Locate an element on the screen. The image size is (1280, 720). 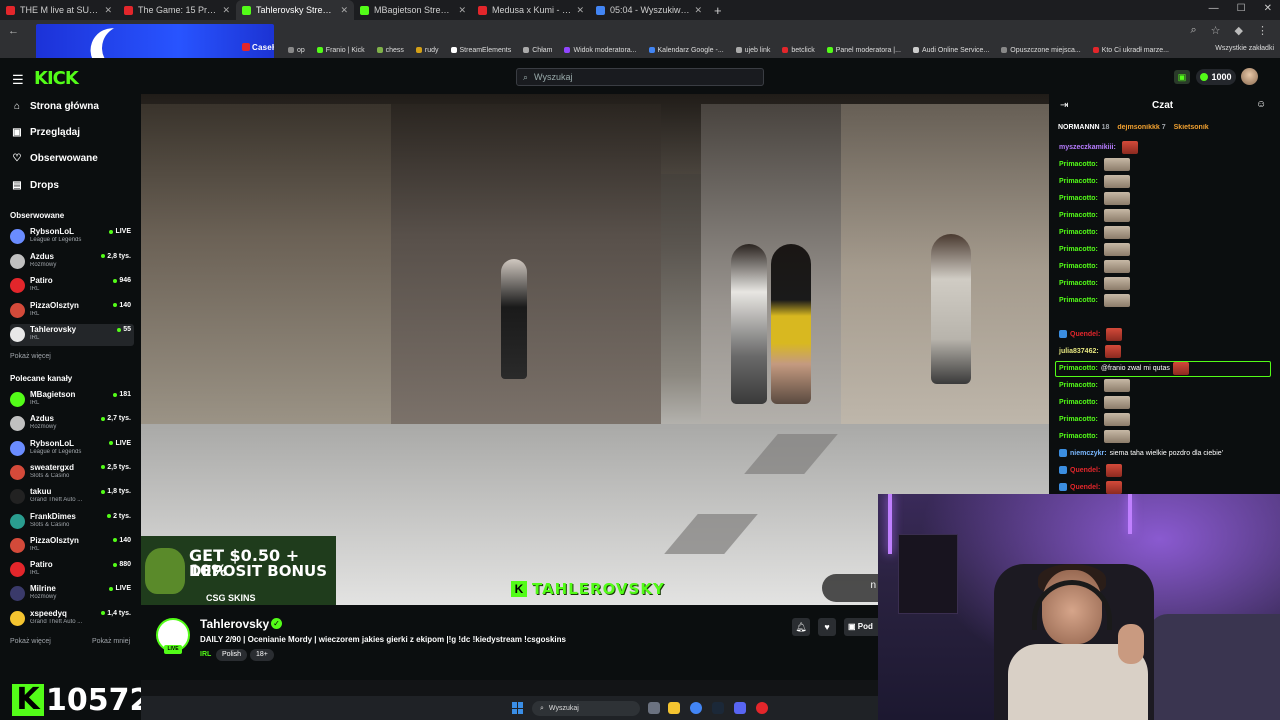
tag-age: 18+ is located at coordinates (262, 655).